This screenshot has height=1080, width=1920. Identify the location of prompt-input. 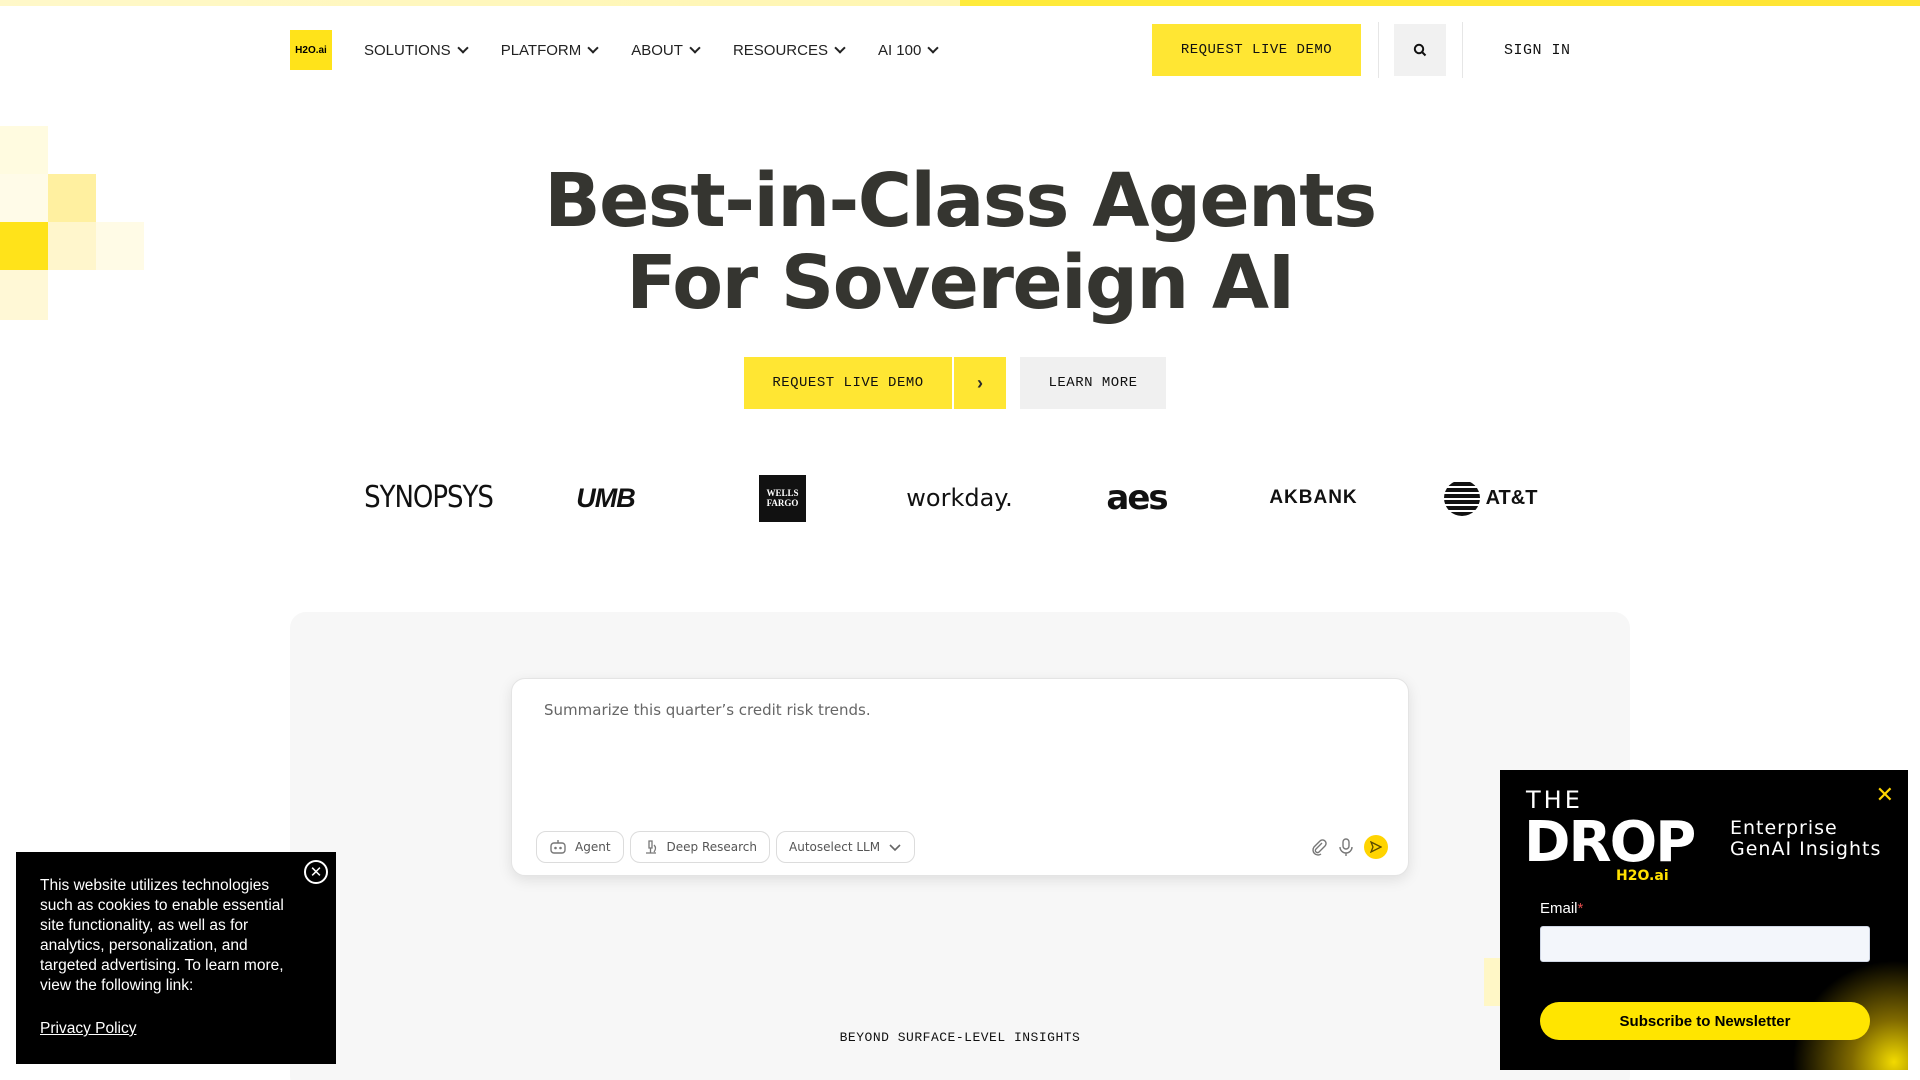
(959, 710).